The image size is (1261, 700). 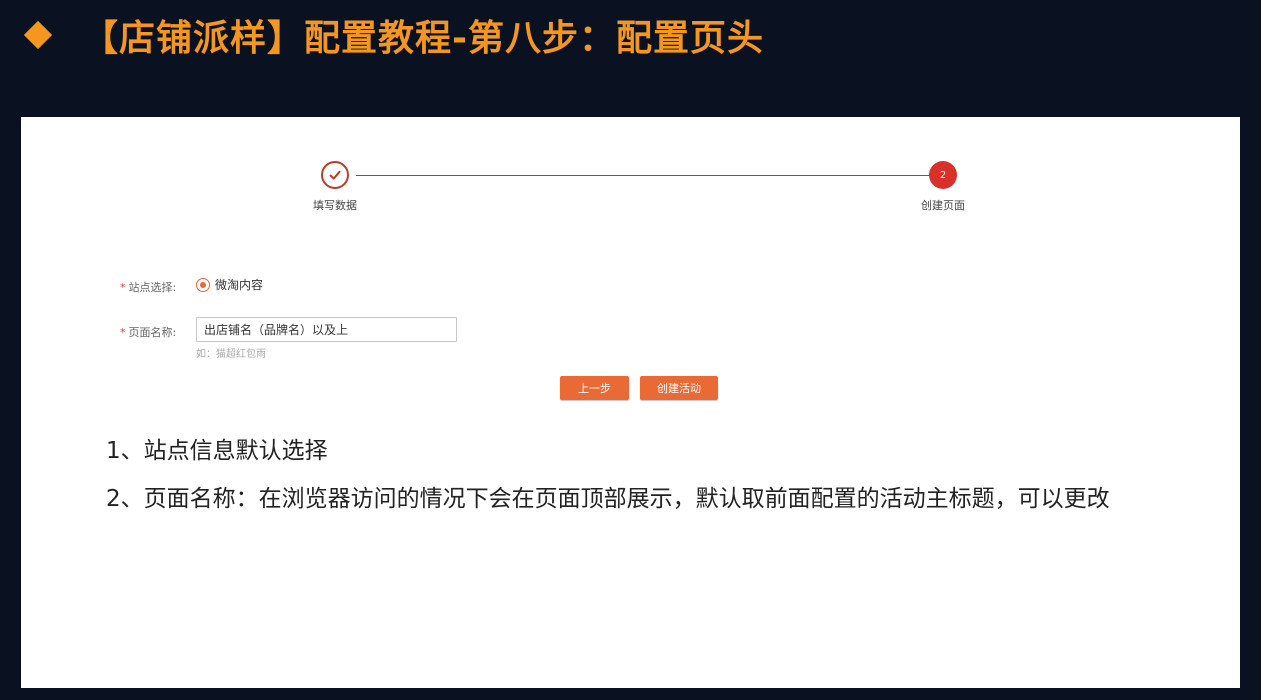 What do you see at coordinates (650, 175) in the screenshot?
I see `stepper-progress-line` at bounding box center [650, 175].